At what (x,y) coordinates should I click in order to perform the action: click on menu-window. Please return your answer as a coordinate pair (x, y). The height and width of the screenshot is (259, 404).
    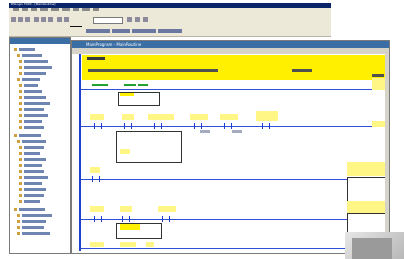
    Looking at the image, I should click on (86, 9).